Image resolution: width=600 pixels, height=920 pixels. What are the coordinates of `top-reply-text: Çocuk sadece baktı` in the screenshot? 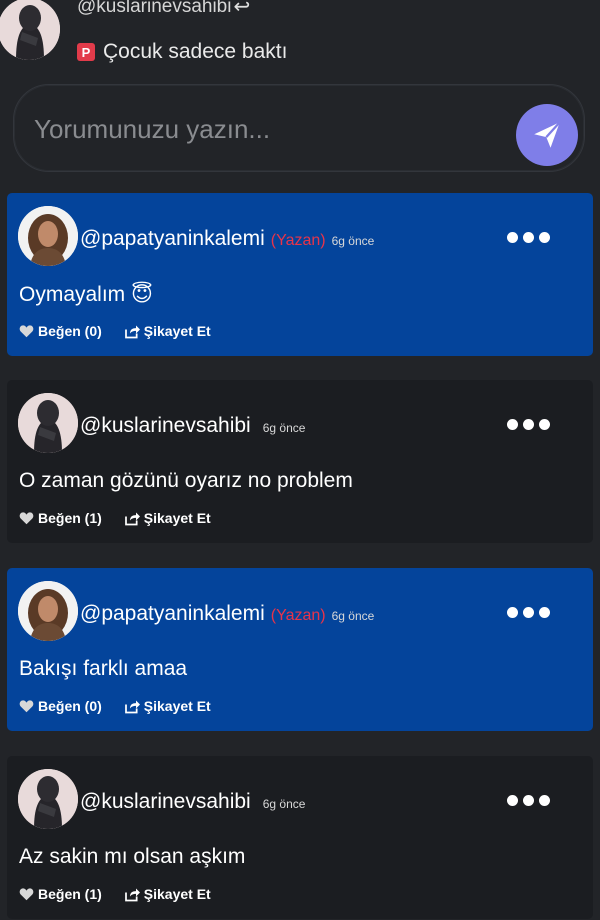 It's located at (195, 51).